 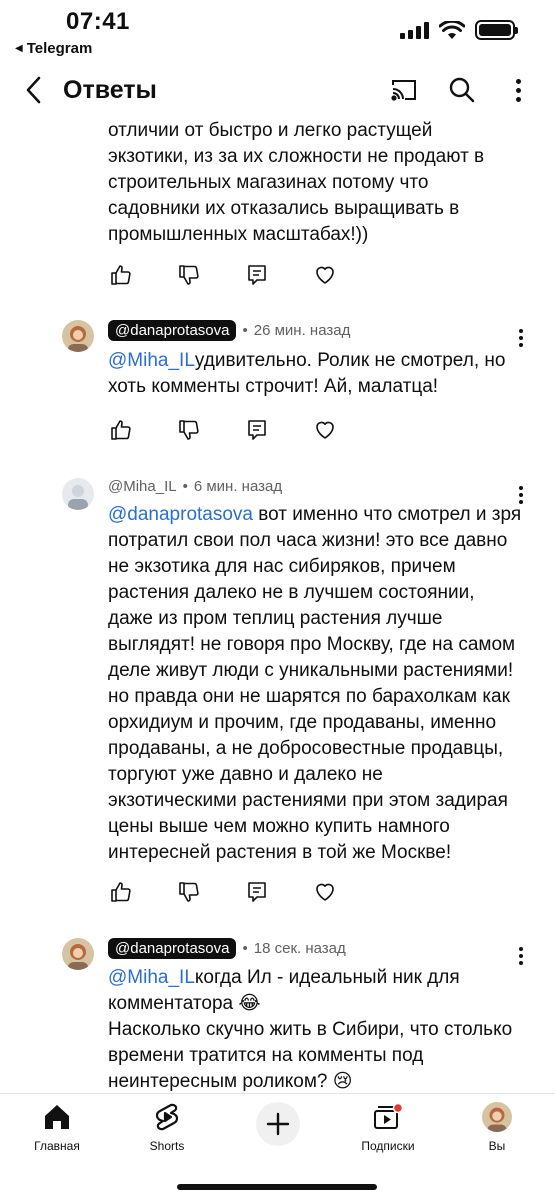 I want to click on comment-line: времени тратится на комменты под, so click(x=266, y=1055).